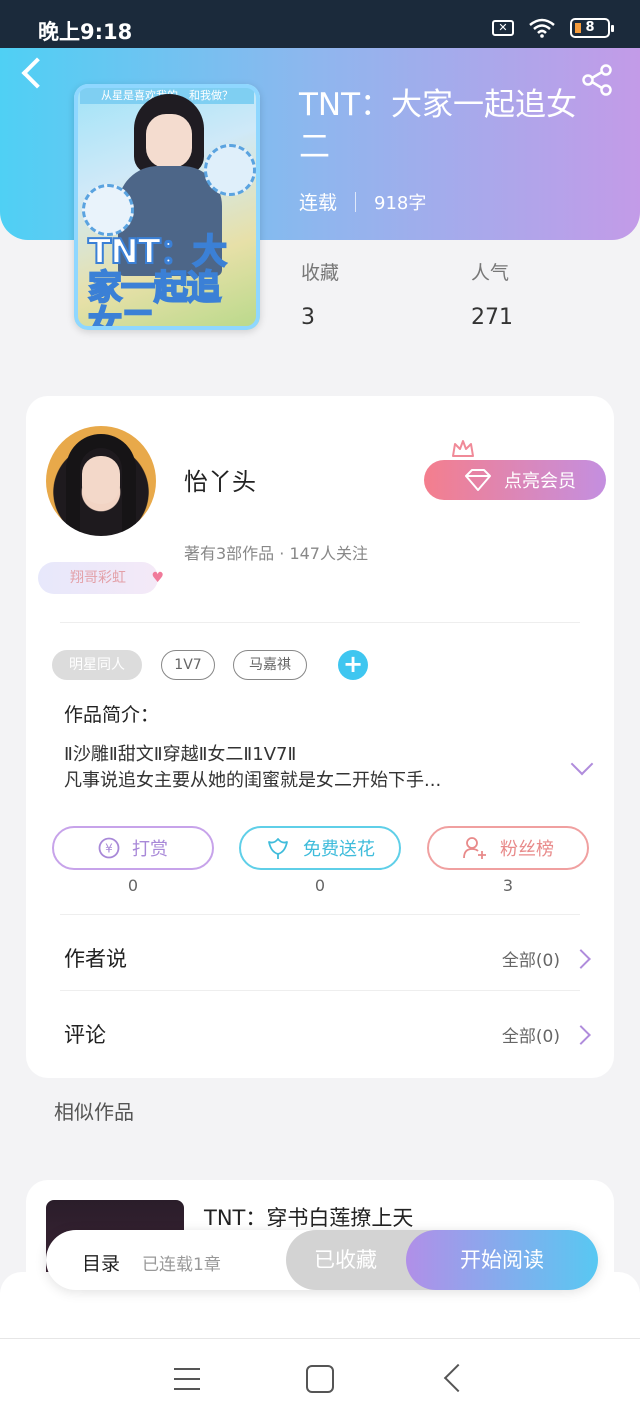 Image resolution: width=640 pixels, height=1422 pixels. Describe the element at coordinates (474, 848) in the screenshot. I see `fans-user-icon` at that location.